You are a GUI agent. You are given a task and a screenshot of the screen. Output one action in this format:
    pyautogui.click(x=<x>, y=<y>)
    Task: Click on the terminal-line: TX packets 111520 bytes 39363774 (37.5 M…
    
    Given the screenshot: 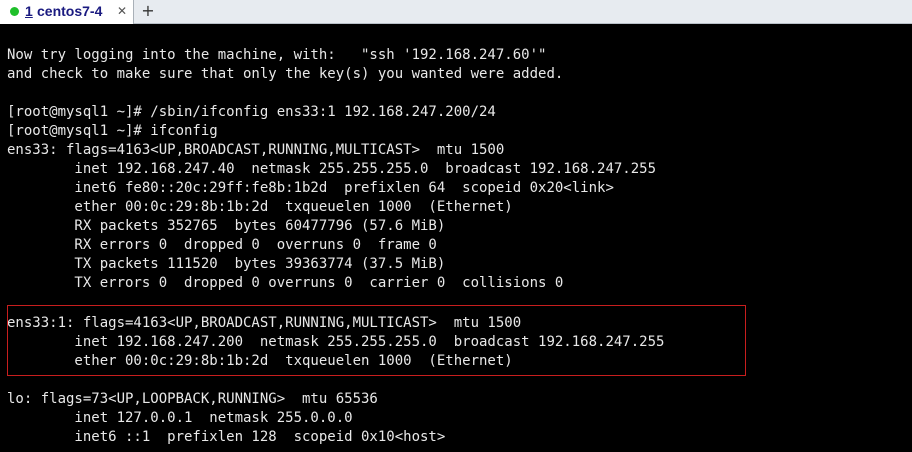 What is the action you would take?
    pyautogui.click(x=226, y=264)
    